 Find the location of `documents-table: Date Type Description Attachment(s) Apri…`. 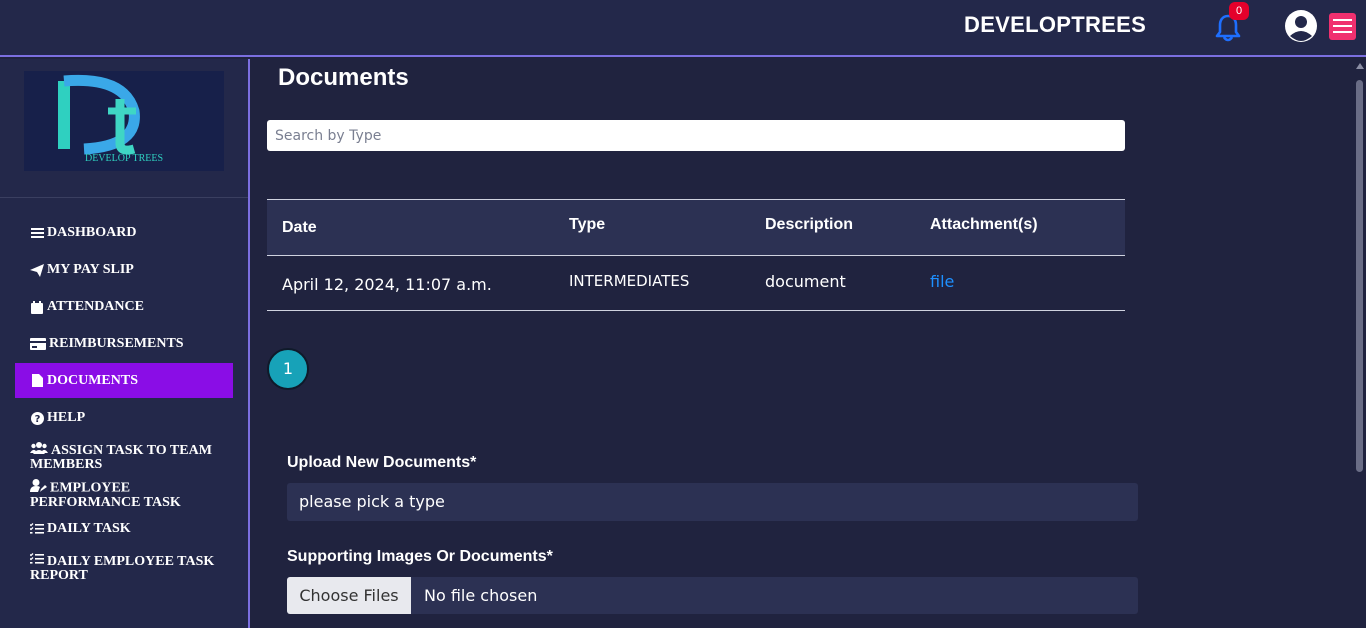

documents-table: Date Type Description Attachment(s) Apri… is located at coordinates (696, 255).